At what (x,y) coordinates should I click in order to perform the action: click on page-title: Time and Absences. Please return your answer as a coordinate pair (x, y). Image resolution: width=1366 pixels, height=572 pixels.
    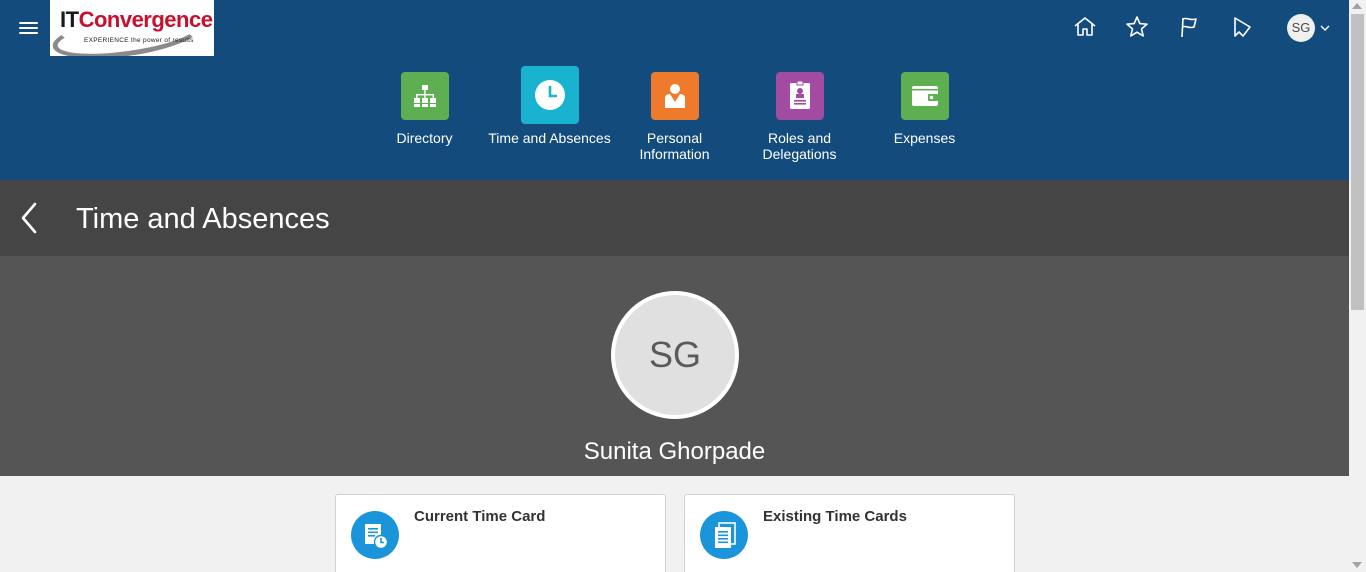
    Looking at the image, I should click on (203, 219).